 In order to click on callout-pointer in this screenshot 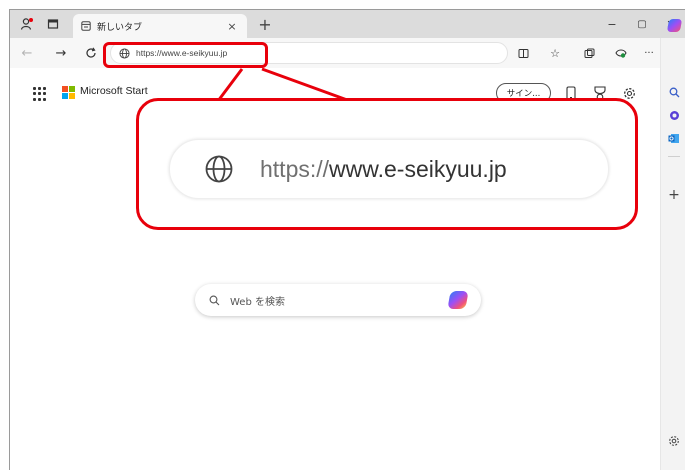, I will do `click(283, 85)`.